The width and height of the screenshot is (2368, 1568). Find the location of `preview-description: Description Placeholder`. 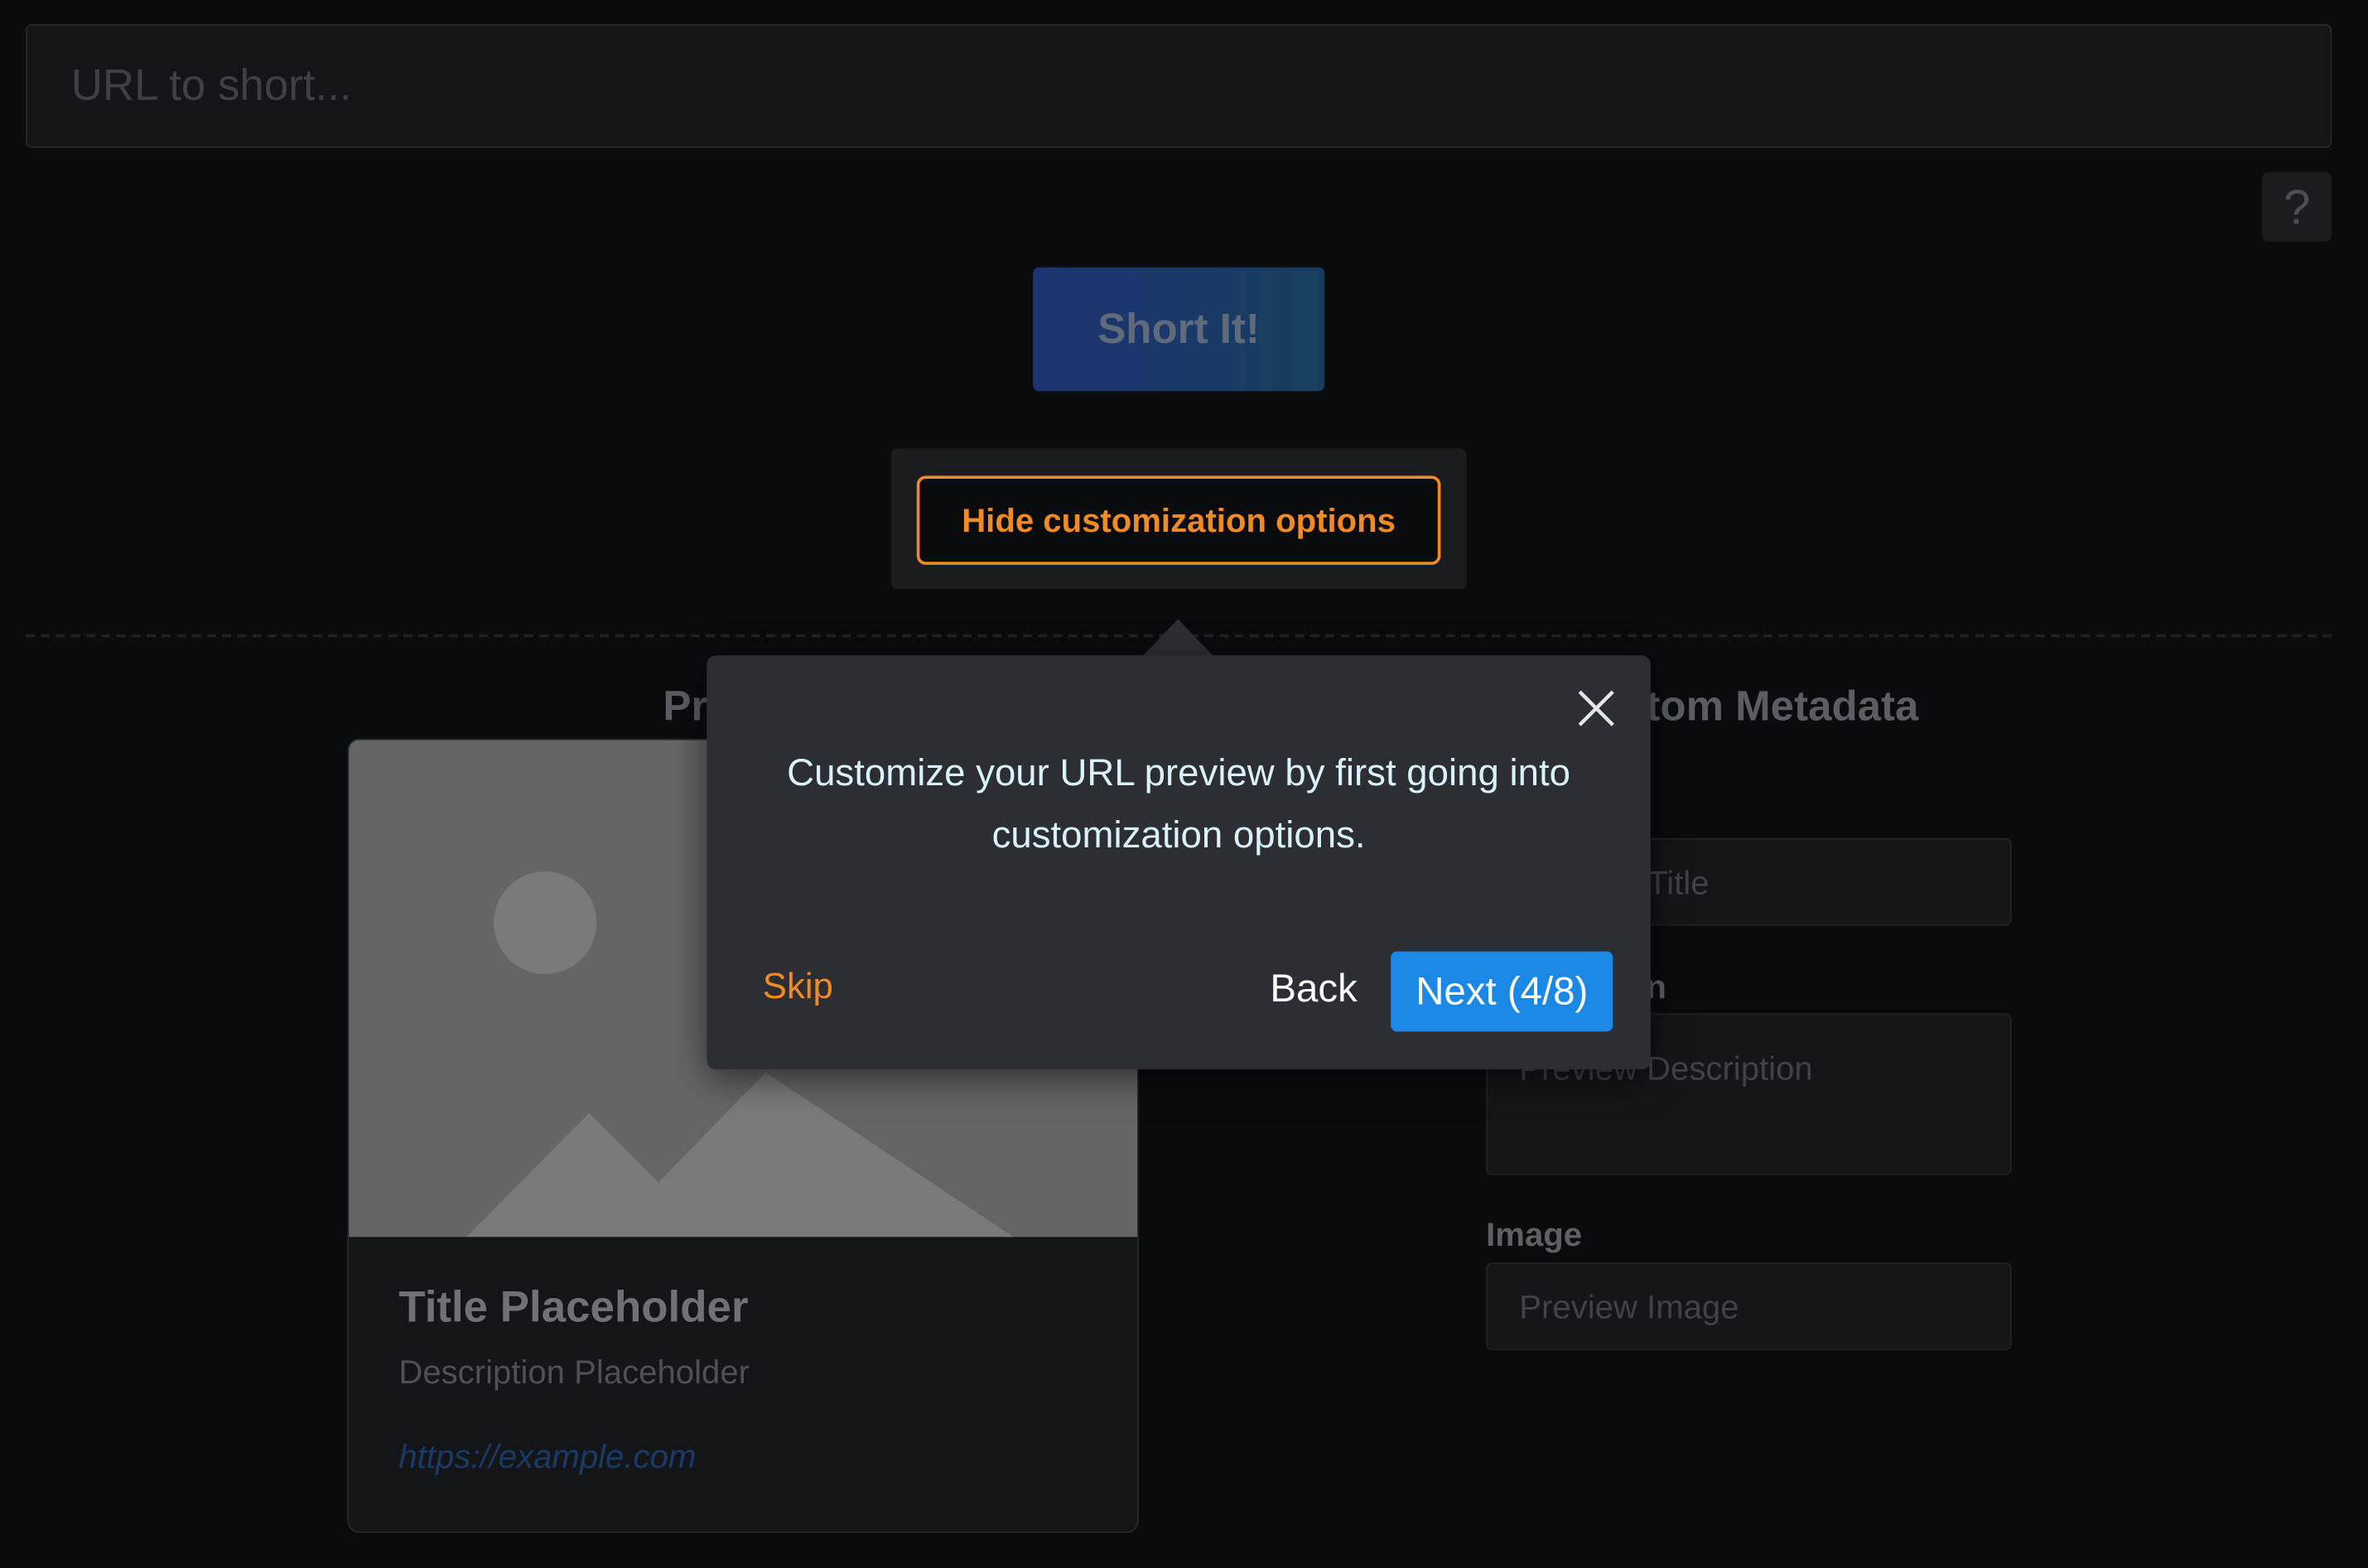

preview-description: Description Placeholder is located at coordinates (574, 1372).